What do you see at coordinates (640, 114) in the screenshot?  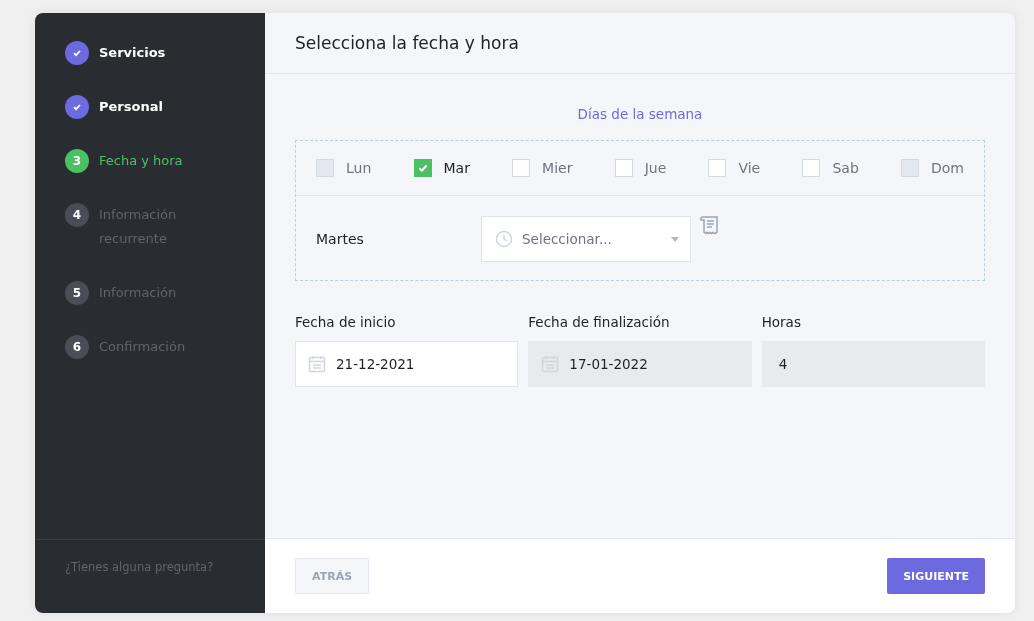 I see `section-heading: Días de la semana` at bounding box center [640, 114].